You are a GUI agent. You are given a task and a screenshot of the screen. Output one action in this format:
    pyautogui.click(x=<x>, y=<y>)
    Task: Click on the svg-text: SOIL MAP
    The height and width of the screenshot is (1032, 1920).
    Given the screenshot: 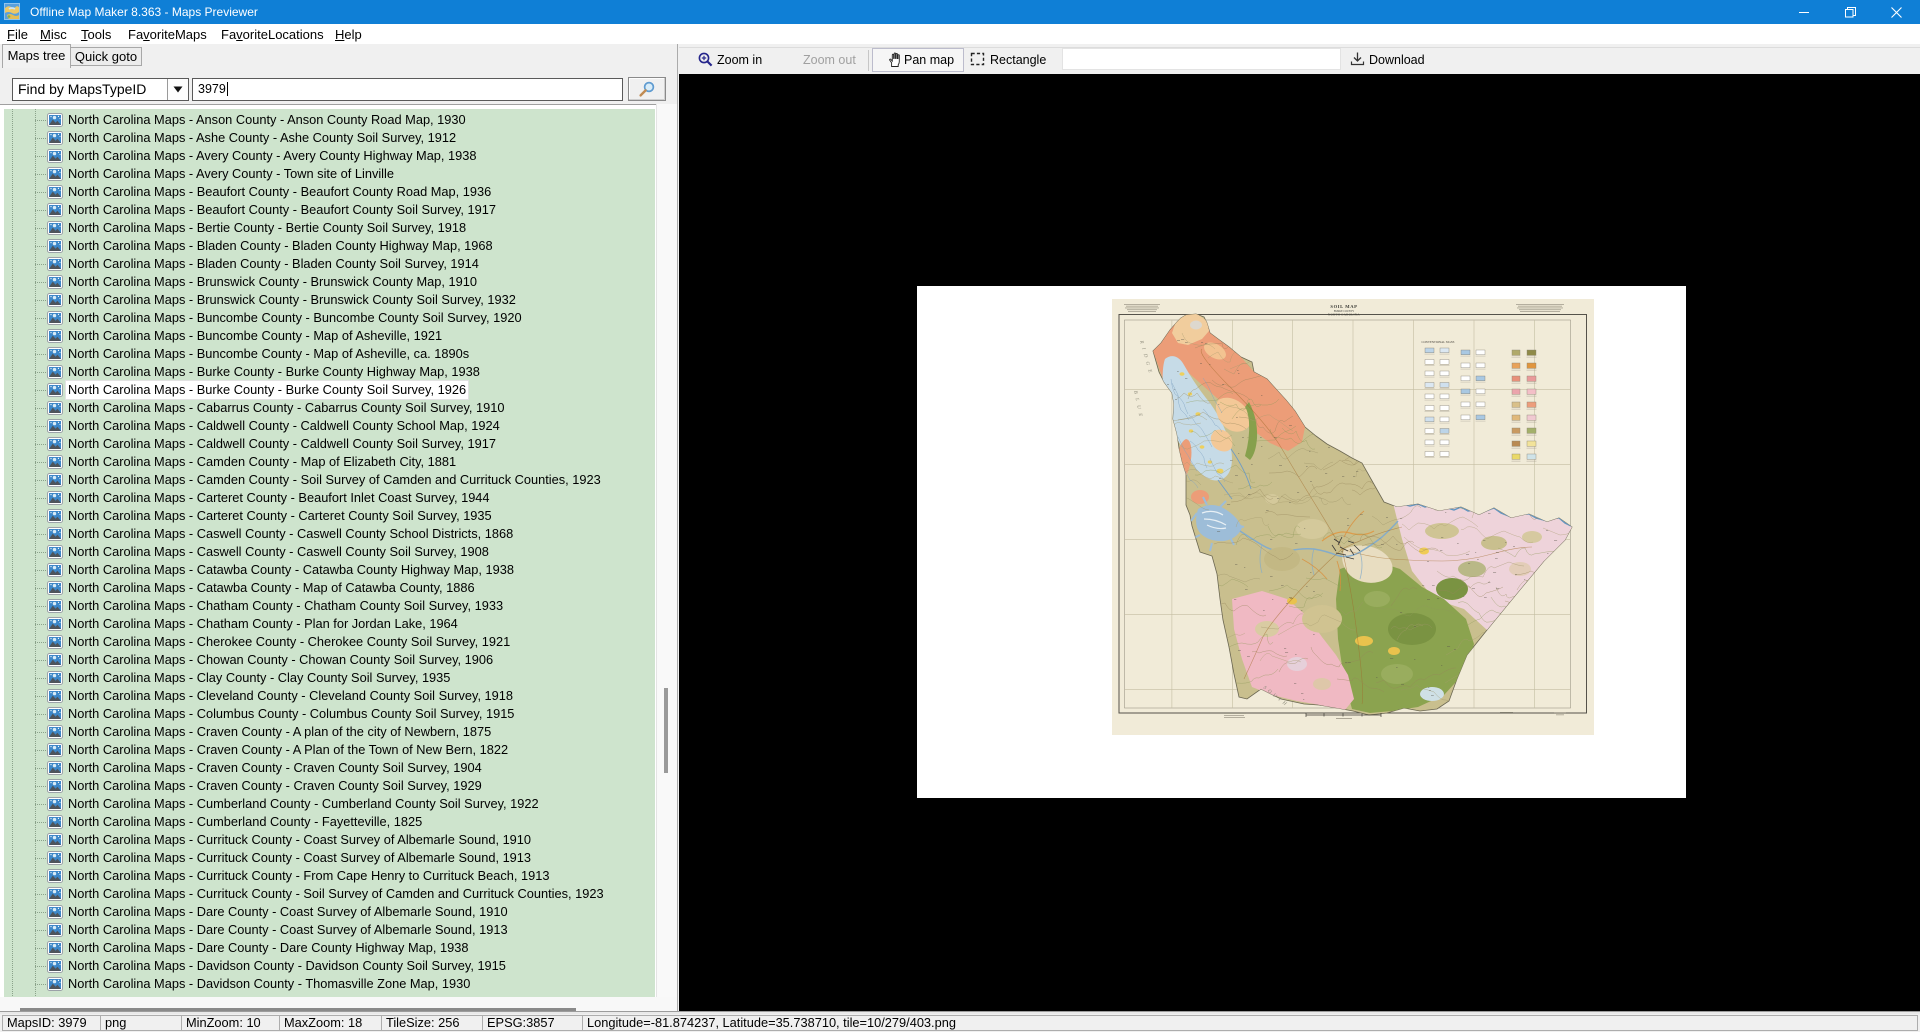 What is the action you would take?
    pyautogui.click(x=1343, y=306)
    